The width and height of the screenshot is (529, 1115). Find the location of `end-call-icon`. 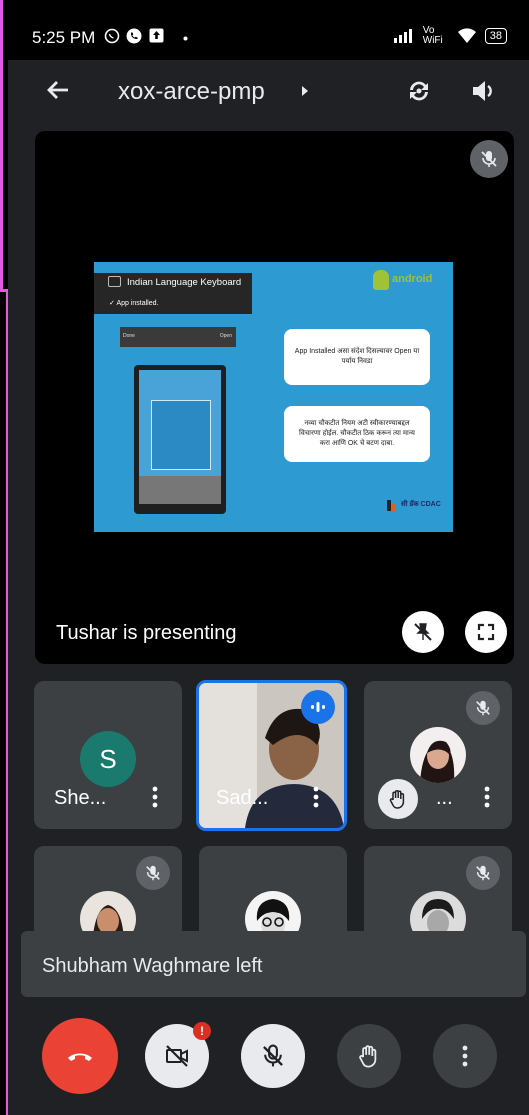

end-call-icon is located at coordinates (80, 1057).